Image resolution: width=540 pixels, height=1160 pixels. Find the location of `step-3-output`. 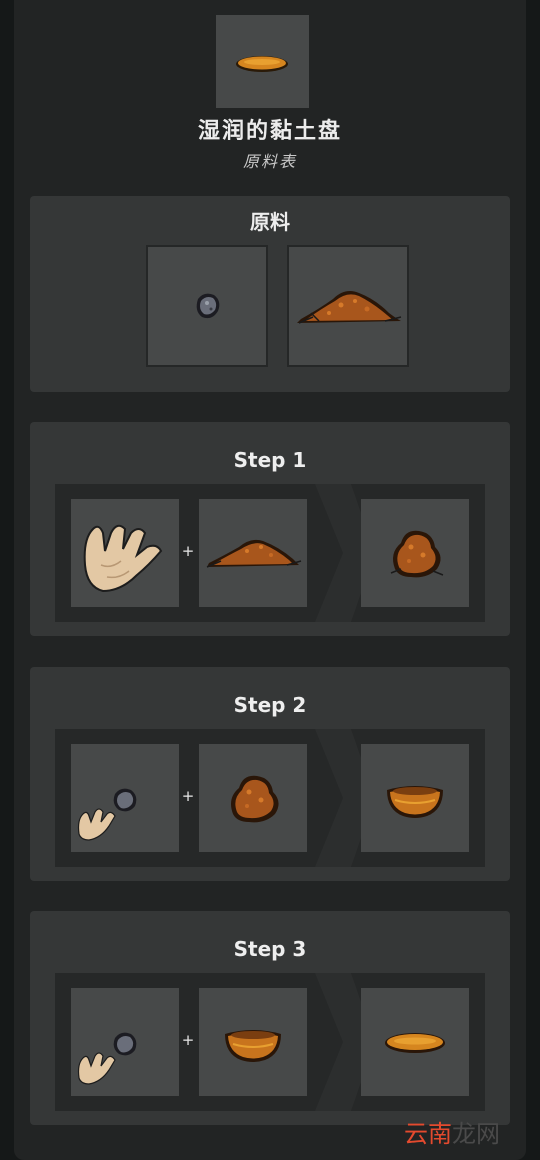

step-3-output is located at coordinates (415, 1042).